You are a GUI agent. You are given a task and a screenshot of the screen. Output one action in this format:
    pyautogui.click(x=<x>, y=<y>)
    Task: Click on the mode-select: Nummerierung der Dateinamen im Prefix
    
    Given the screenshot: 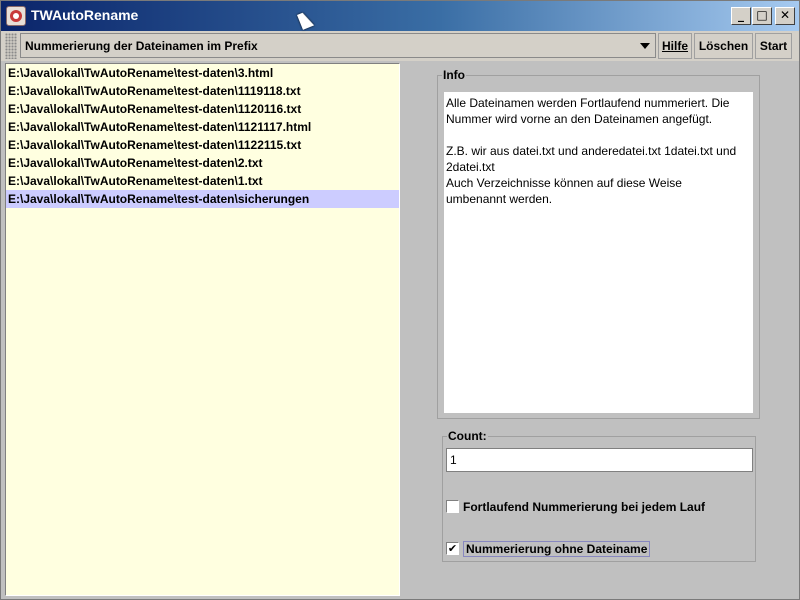 What is the action you would take?
    pyautogui.click(x=338, y=45)
    